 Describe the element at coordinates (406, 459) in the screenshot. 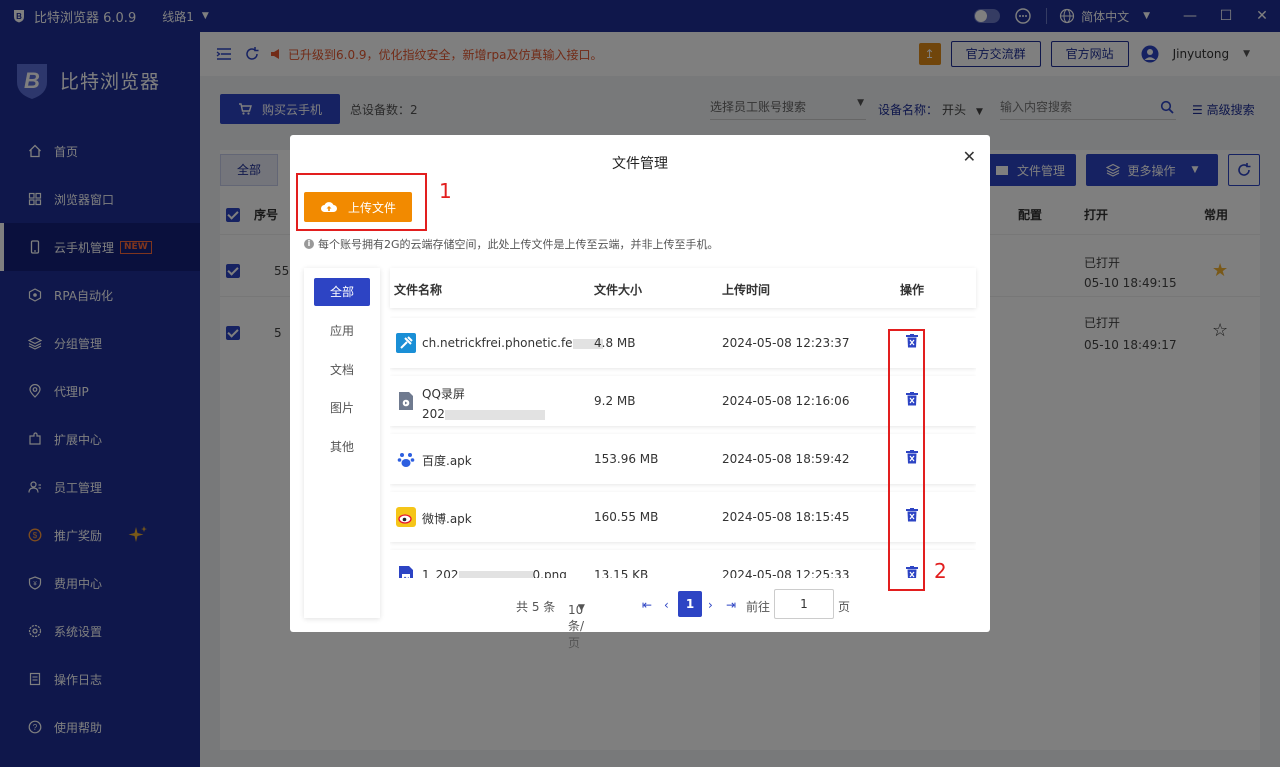

I see `baidu-app-icon` at that location.